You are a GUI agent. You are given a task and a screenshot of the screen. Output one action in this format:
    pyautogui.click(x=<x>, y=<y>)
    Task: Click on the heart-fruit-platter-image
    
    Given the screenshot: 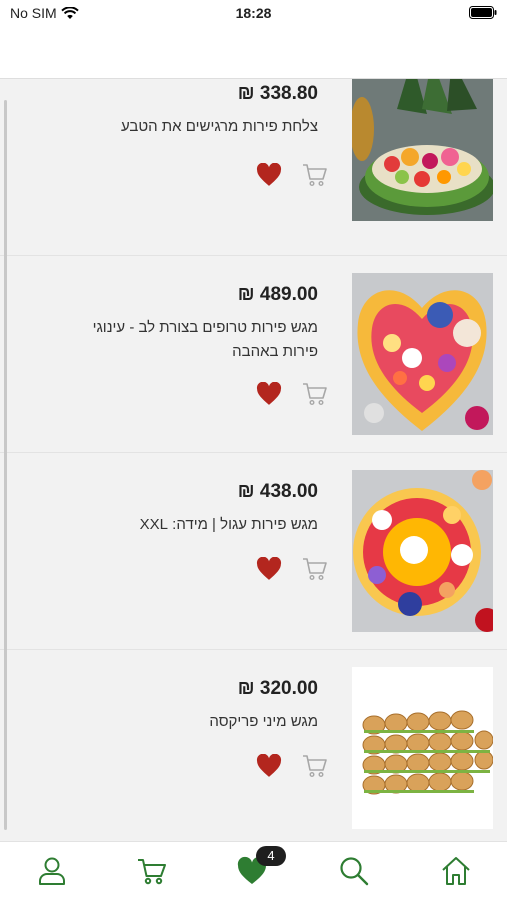 What is the action you would take?
    pyautogui.click(x=422, y=354)
    